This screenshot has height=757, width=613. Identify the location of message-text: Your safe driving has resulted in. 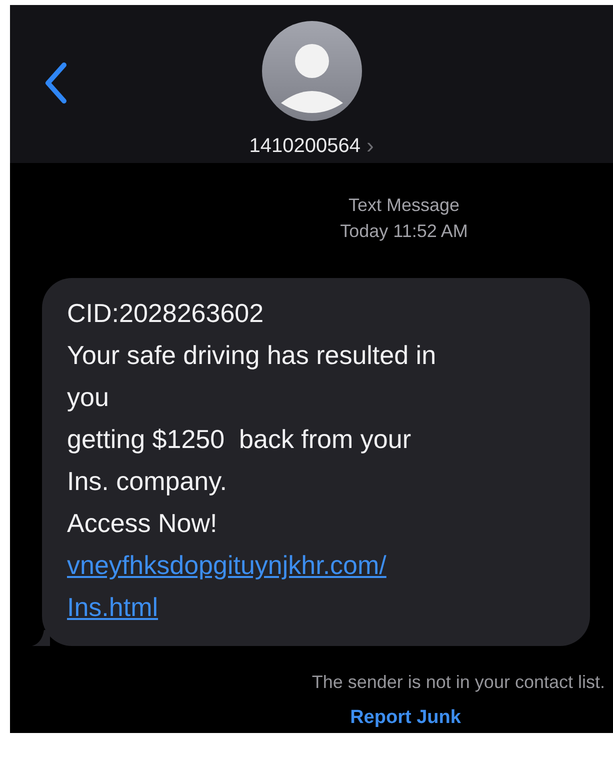
(252, 355).